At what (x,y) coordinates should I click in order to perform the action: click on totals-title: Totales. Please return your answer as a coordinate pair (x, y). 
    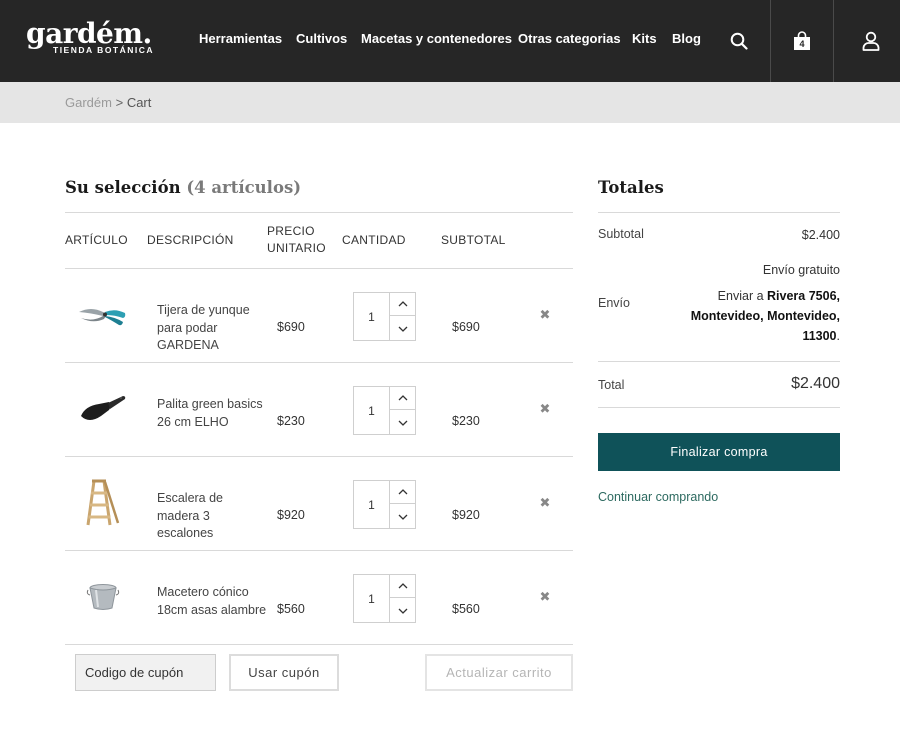
    Looking at the image, I should click on (631, 187).